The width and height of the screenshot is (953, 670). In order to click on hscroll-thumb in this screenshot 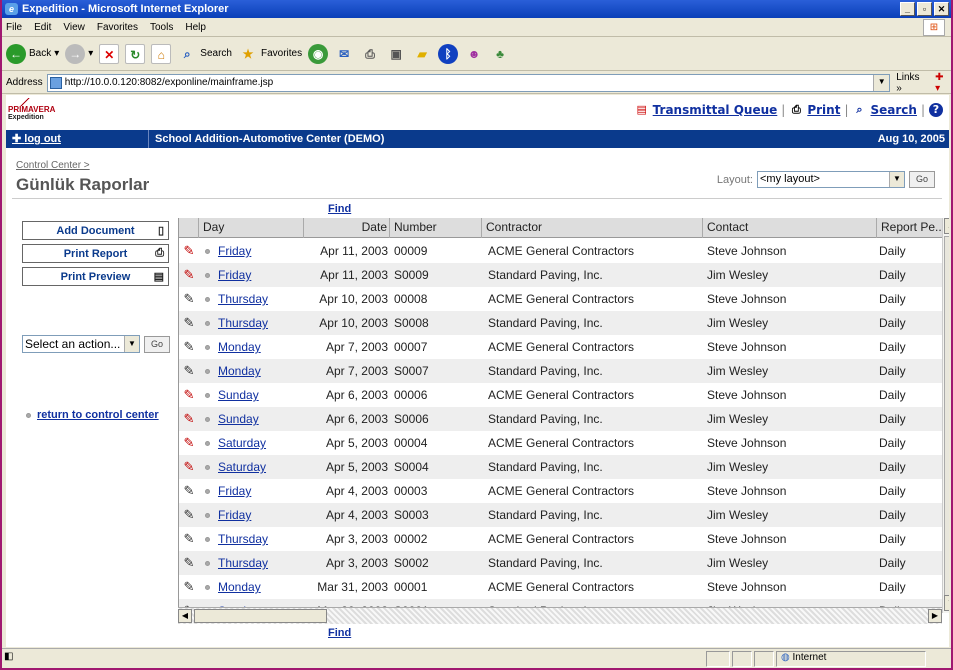, I will do `click(260, 616)`.